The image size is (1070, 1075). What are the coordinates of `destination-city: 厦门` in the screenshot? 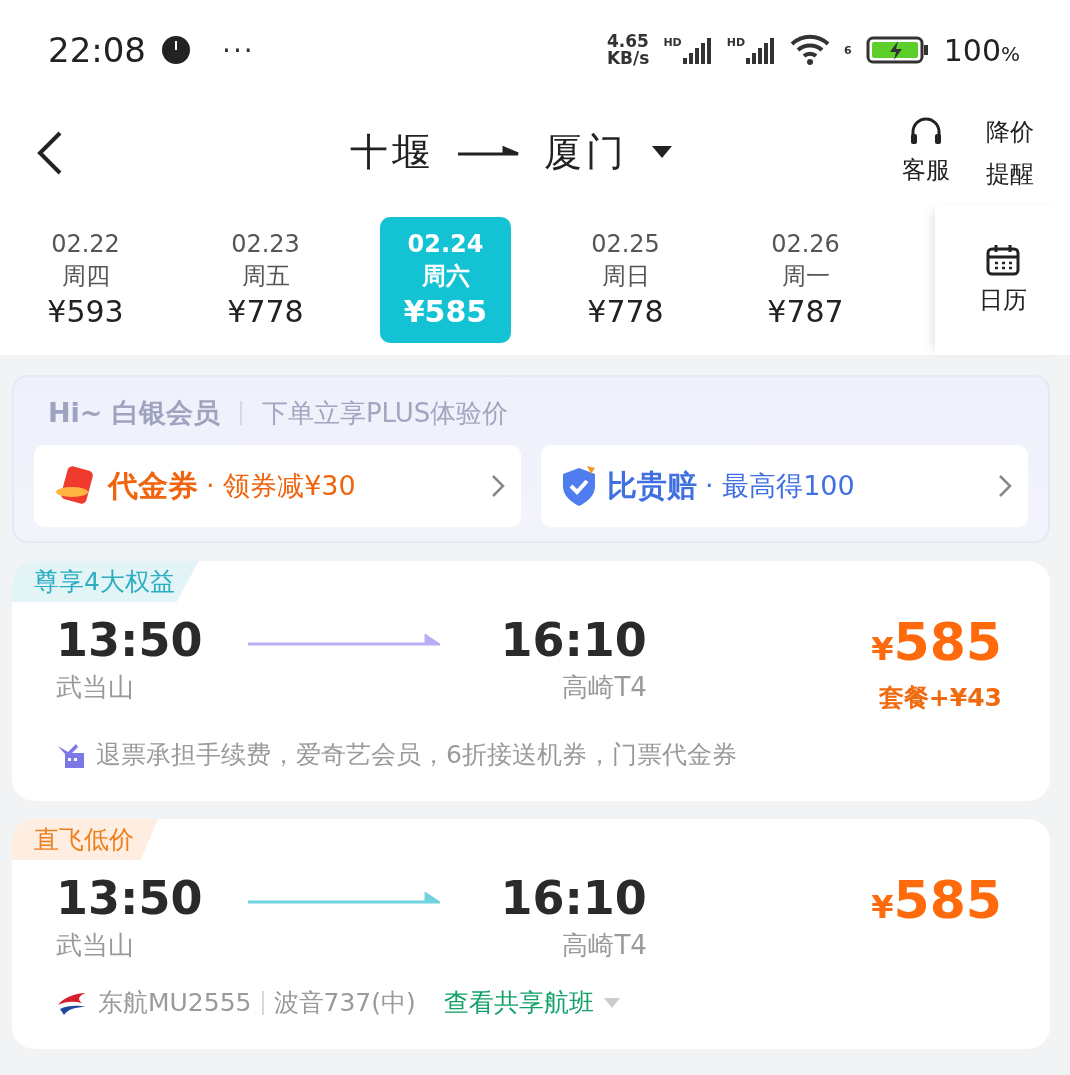 It's located at (586, 152).